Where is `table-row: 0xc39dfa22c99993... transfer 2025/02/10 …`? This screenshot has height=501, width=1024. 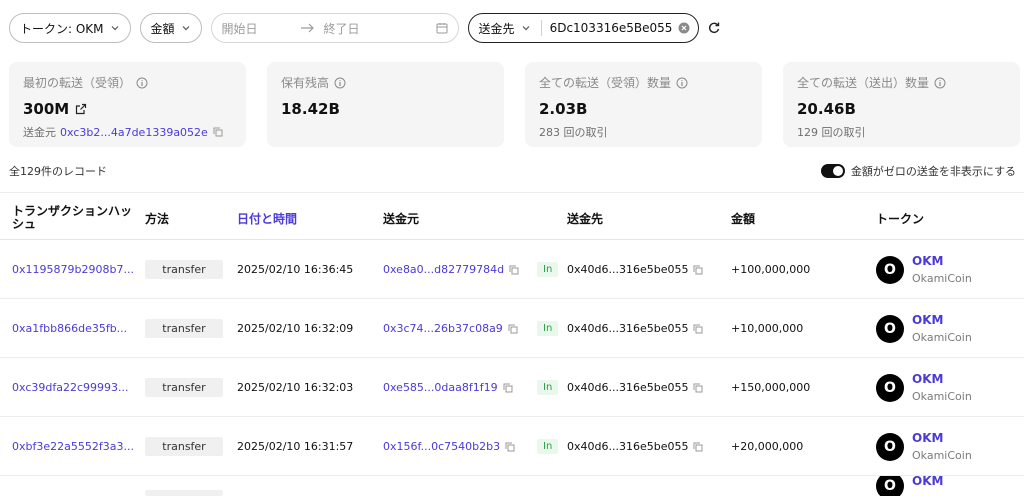
table-row: 0xc39dfa22c99993... transfer 2025/02/10 … is located at coordinates (512, 387).